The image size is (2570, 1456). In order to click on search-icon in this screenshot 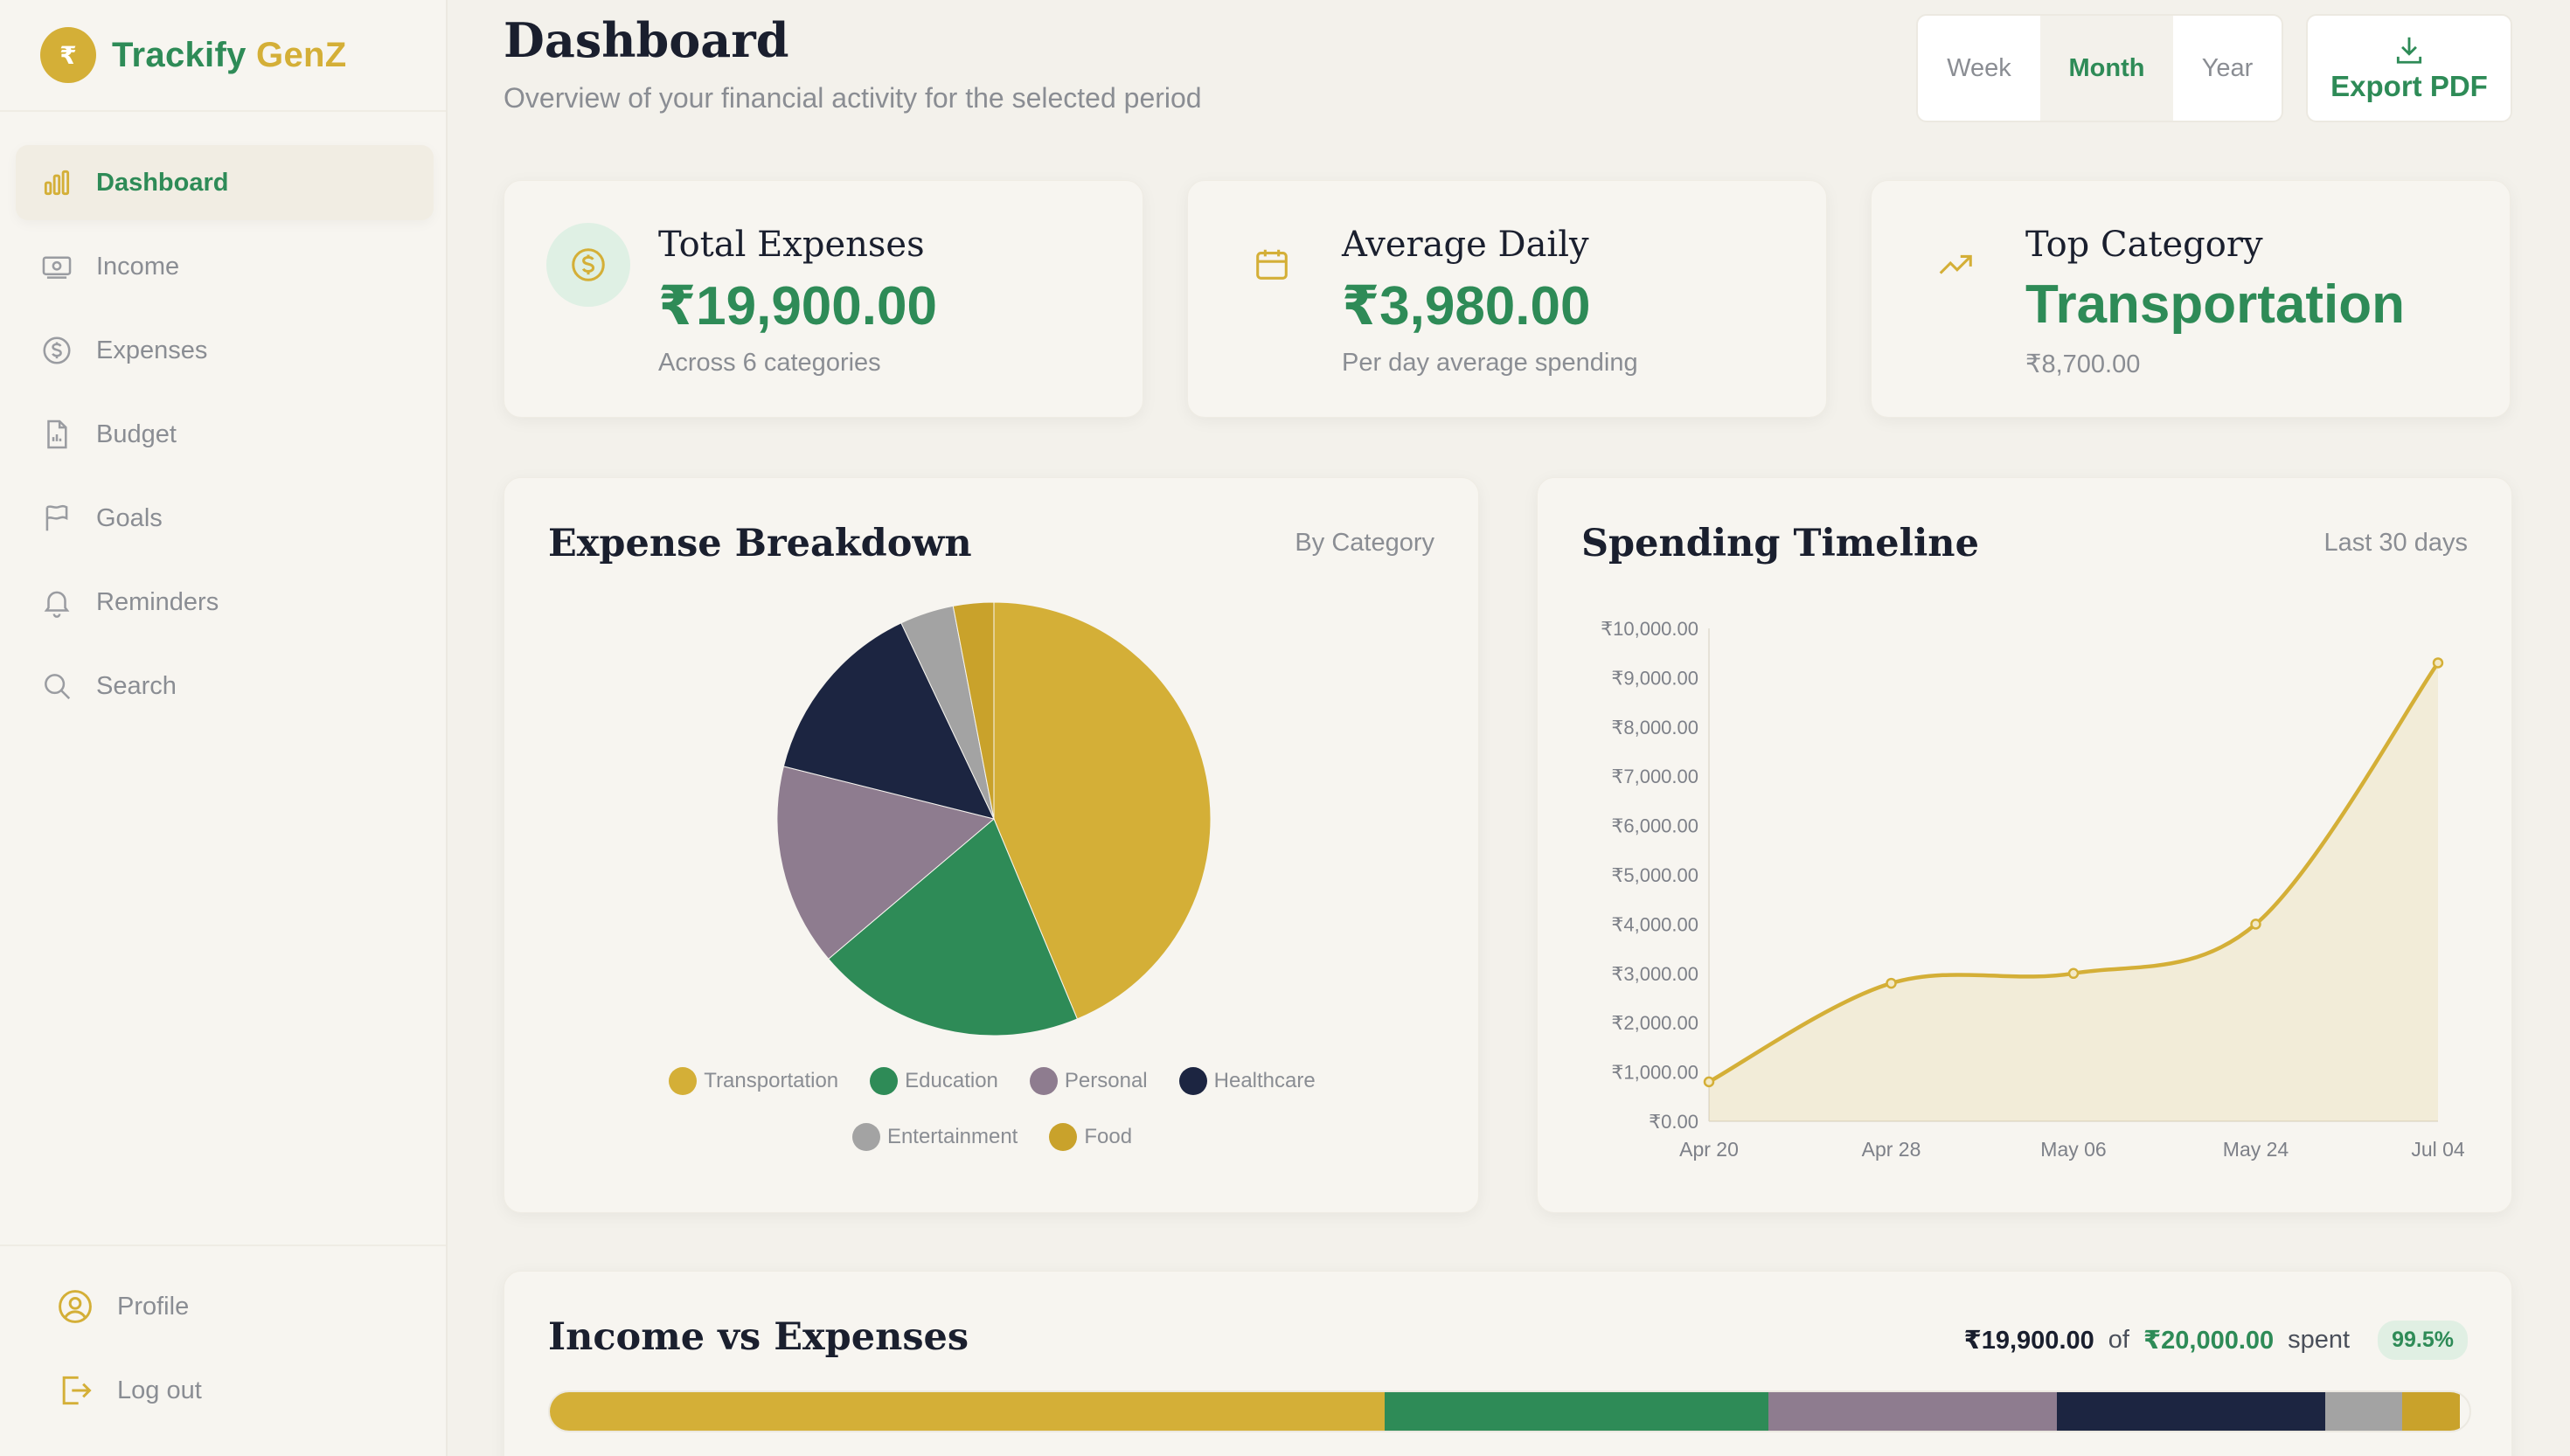, I will do `click(58, 687)`.